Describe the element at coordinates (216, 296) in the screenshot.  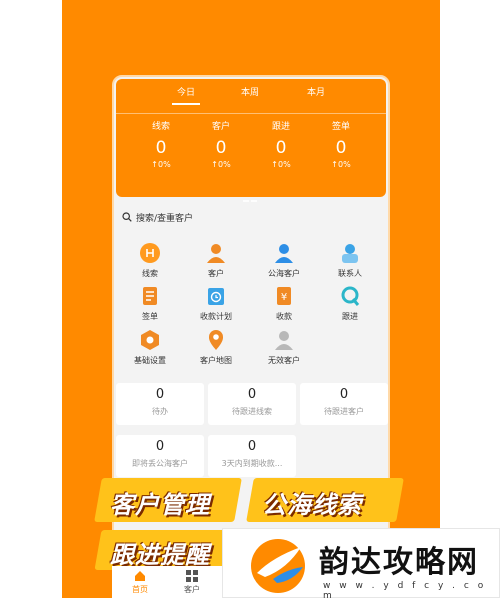
I see `payment-plan-icon` at that location.